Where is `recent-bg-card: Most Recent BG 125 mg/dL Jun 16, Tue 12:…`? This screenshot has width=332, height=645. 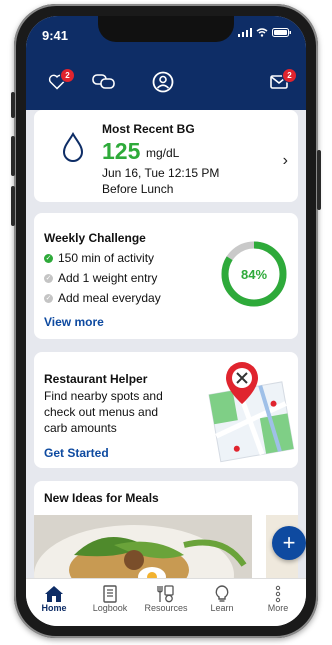 recent-bg-card: Most Recent BG 125 mg/dL Jun 16, Tue 12:… is located at coordinates (166, 156).